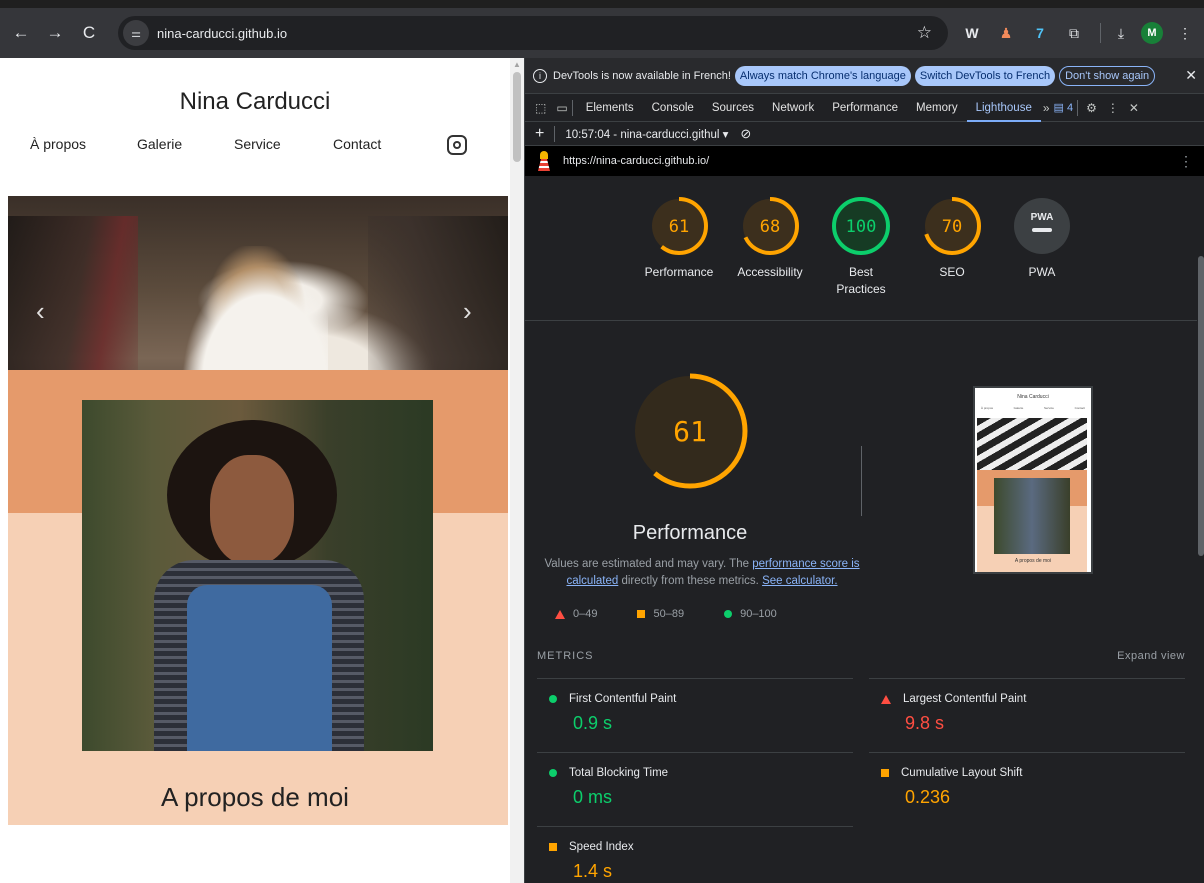 The width and height of the screenshot is (1204, 883). I want to click on inspect-element-icon: ⬚, so click(540, 108).